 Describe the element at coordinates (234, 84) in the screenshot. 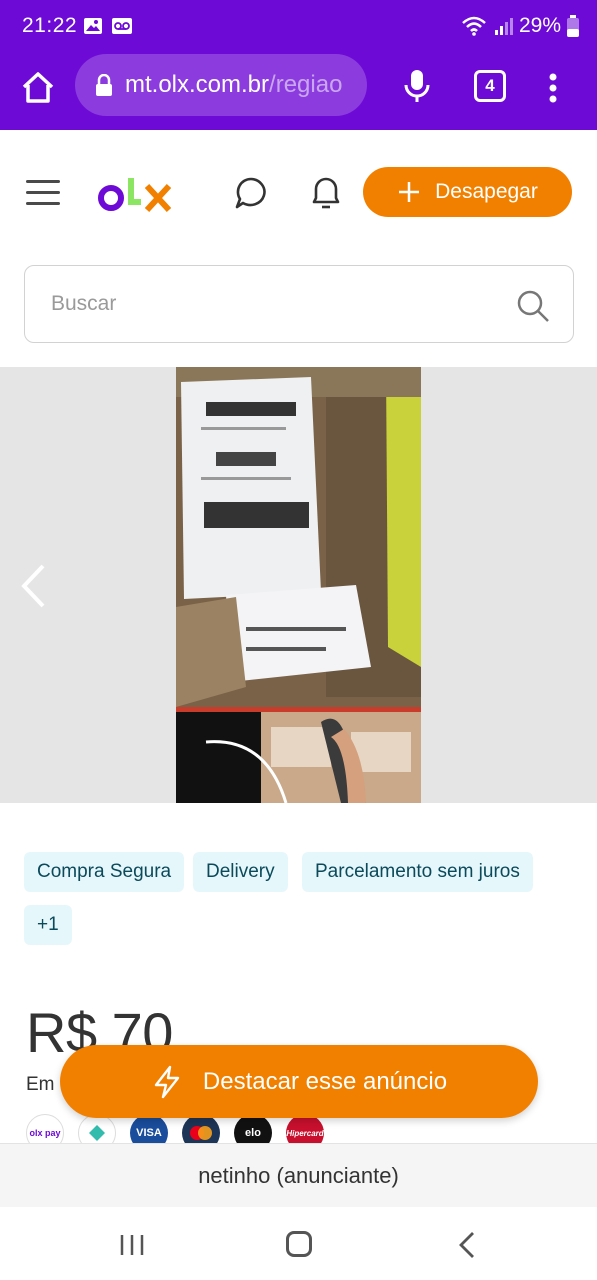

I see `url-text: mt.olx.com.br/regiao` at that location.